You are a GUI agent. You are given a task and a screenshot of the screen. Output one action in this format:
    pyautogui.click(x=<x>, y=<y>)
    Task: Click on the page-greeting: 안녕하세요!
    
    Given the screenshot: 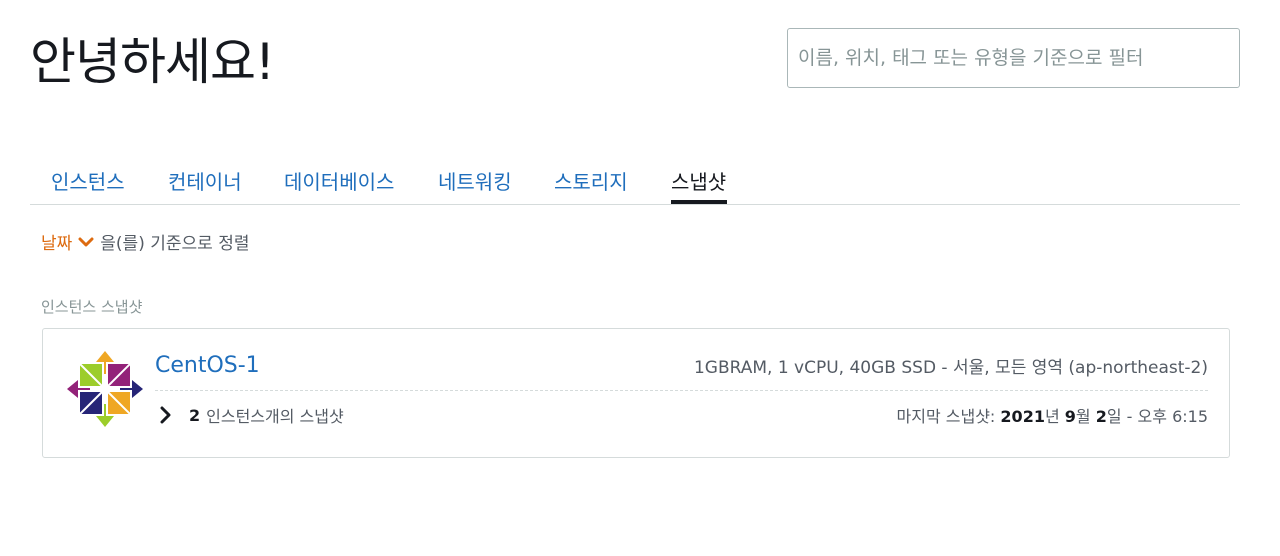 What is the action you would take?
    pyautogui.click(x=152, y=62)
    